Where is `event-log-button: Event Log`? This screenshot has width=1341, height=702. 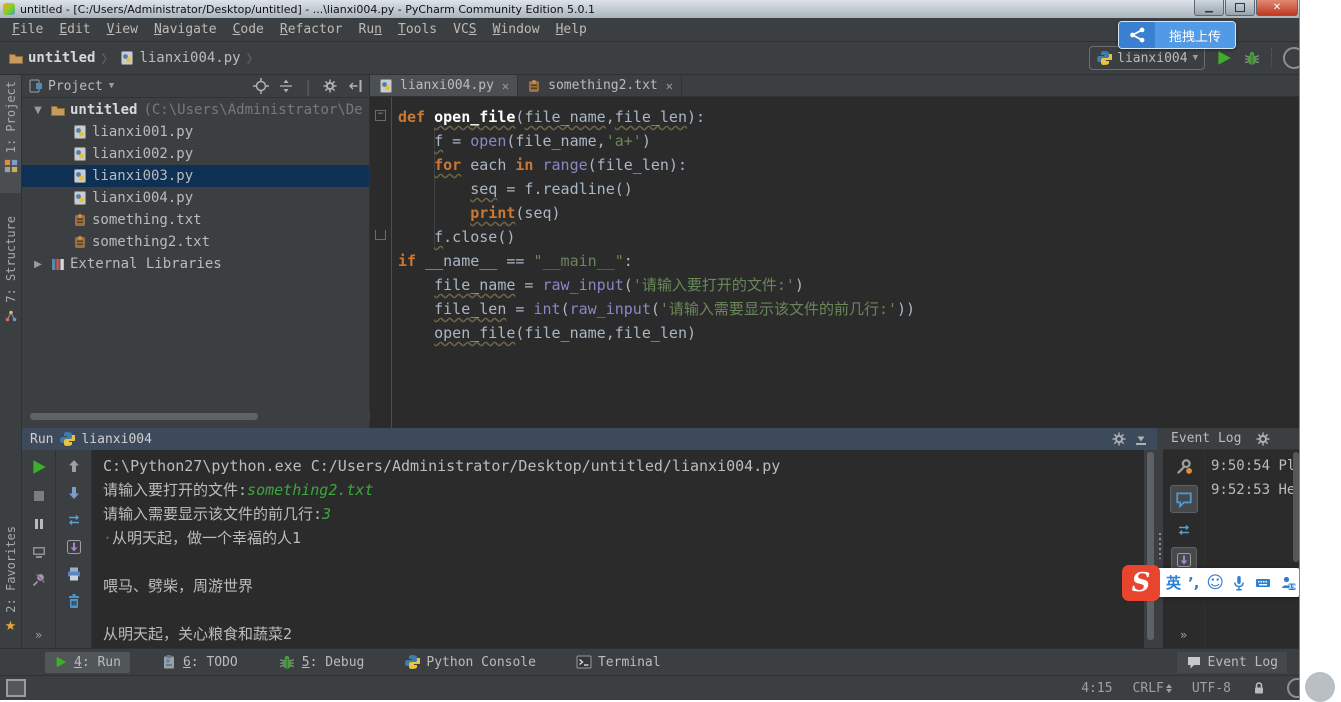 event-log-button: Event Log is located at coordinates (1231, 662).